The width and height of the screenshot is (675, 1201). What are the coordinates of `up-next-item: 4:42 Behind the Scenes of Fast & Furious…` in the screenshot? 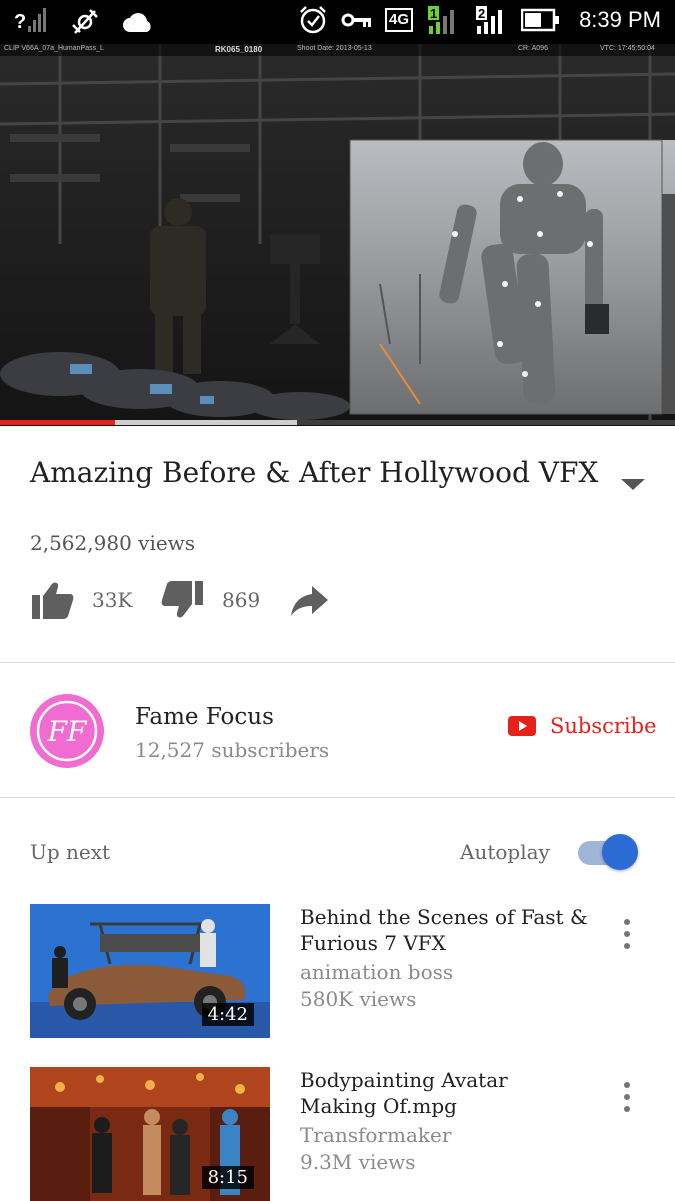 It's located at (337, 971).